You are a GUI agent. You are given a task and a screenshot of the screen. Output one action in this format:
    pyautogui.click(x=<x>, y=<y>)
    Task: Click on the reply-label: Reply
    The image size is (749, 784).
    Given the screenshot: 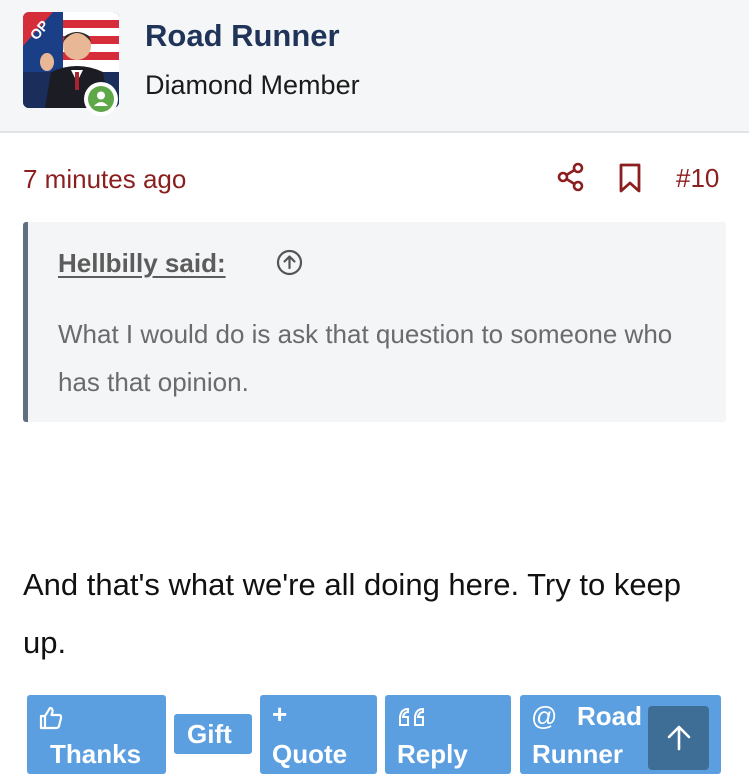 What is the action you would take?
    pyautogui.click(x=432, y=754)
    